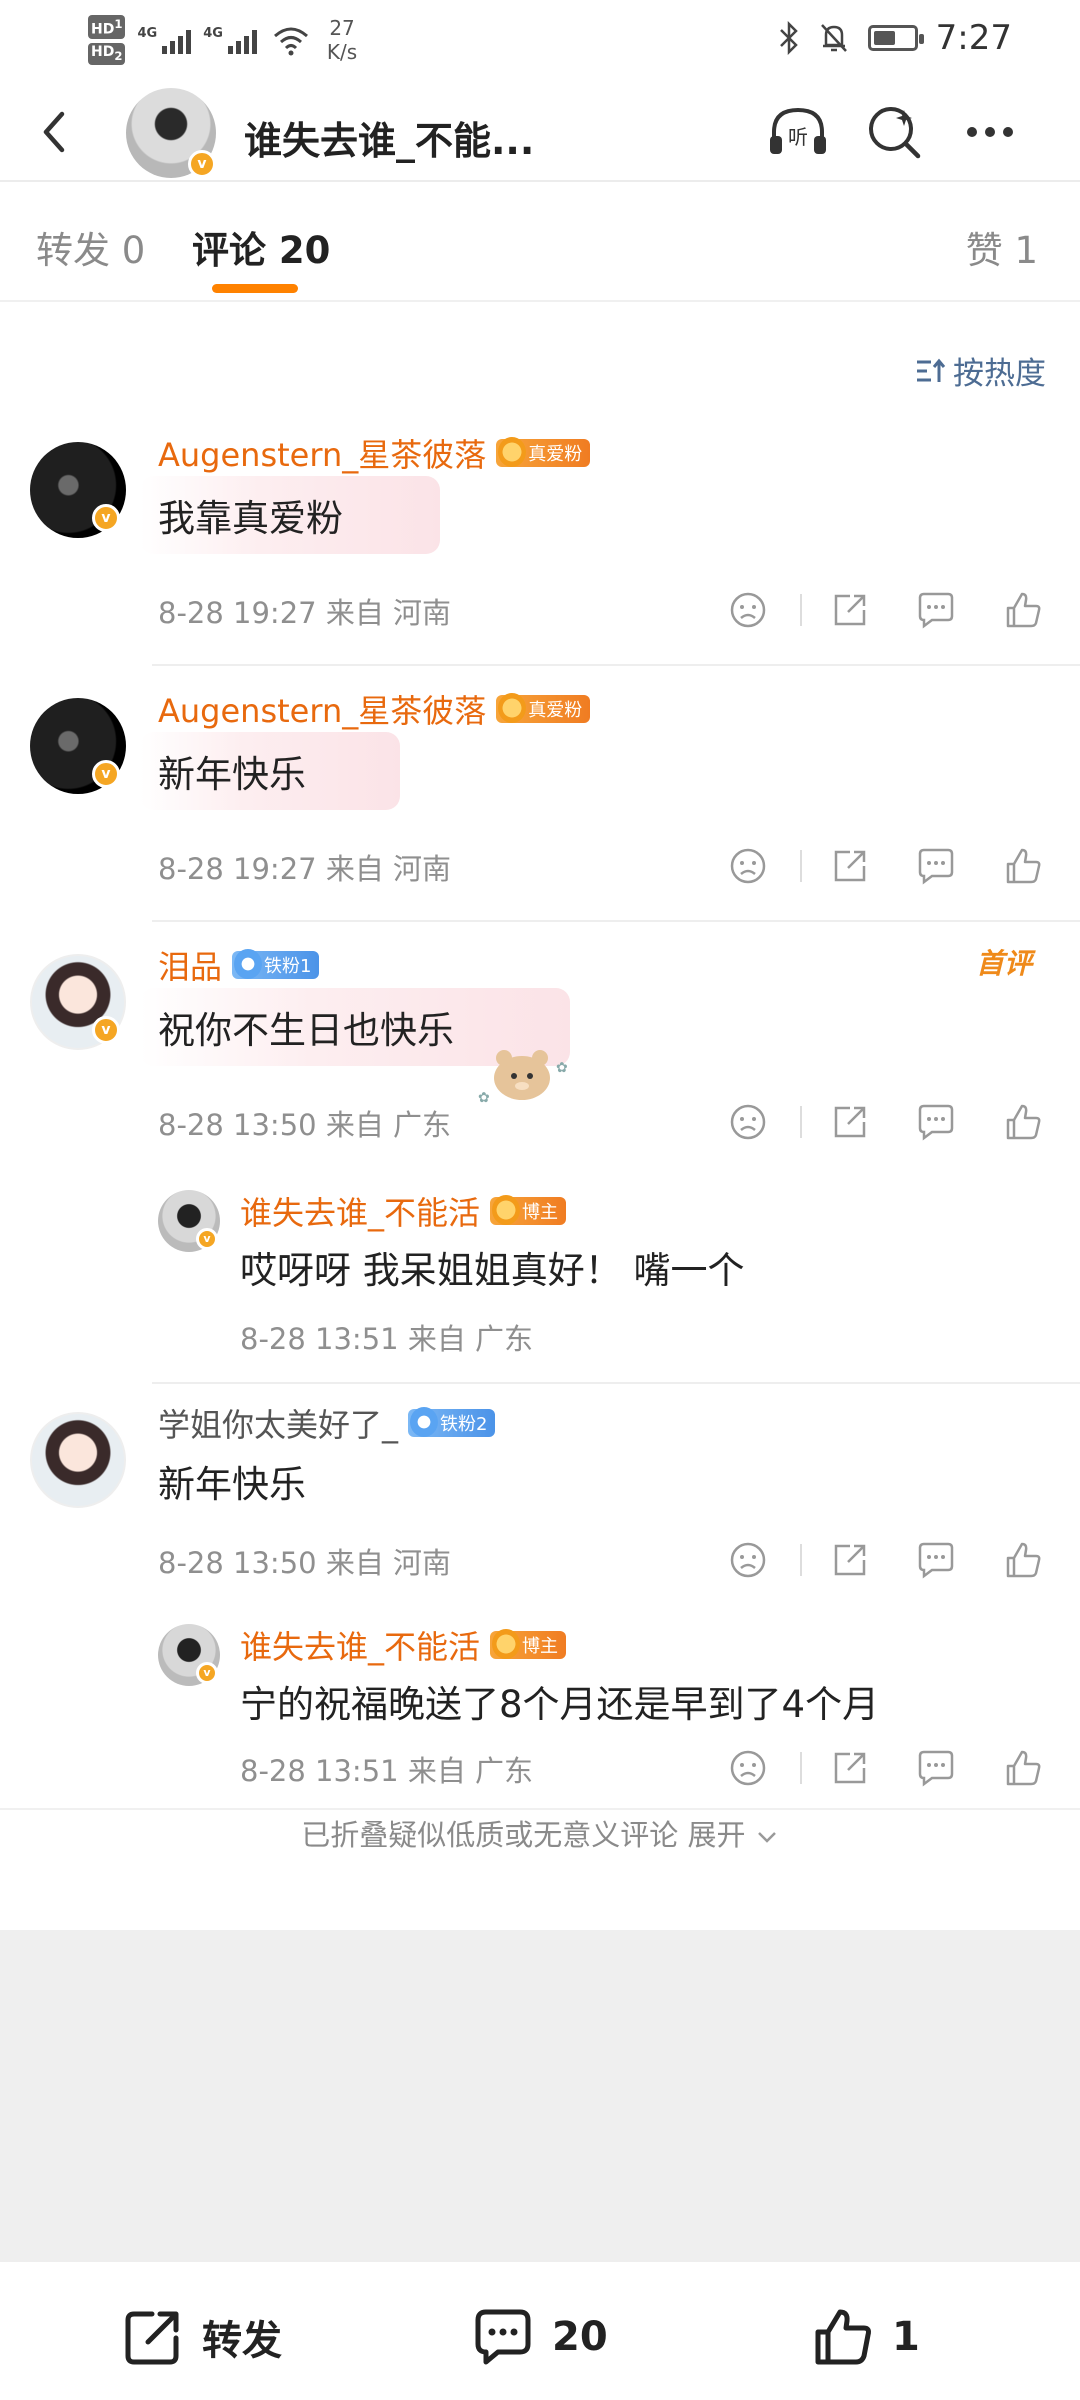 Image resolution: width=1080 pixels, height=2400 pixels. I want to click on like-button: 1, so click(865, 2337).